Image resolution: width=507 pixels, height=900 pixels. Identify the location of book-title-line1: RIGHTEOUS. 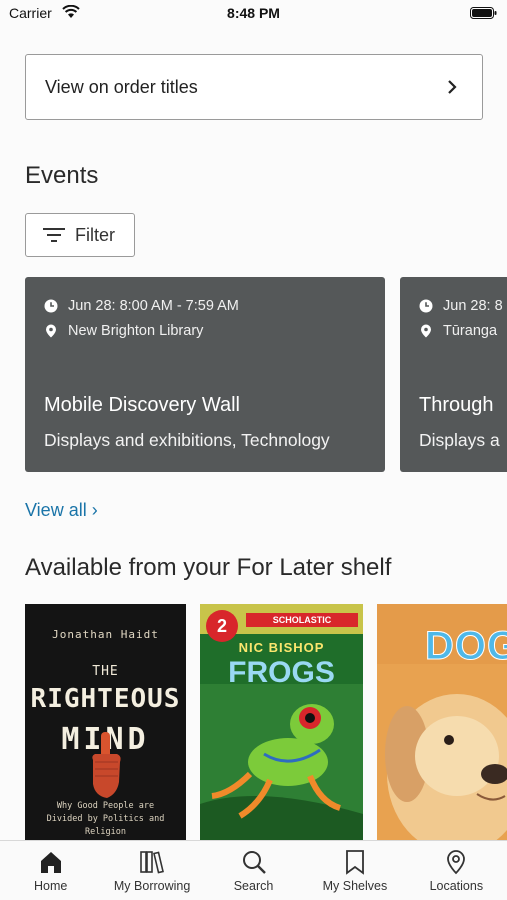
(105, 699).